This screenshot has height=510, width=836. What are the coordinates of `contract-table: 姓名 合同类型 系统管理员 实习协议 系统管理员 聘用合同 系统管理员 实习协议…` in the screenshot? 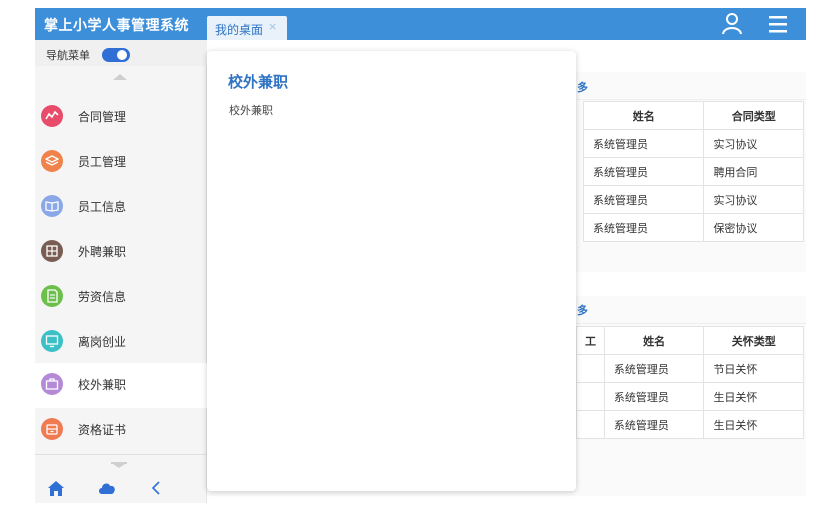 It's located at (693, 171).